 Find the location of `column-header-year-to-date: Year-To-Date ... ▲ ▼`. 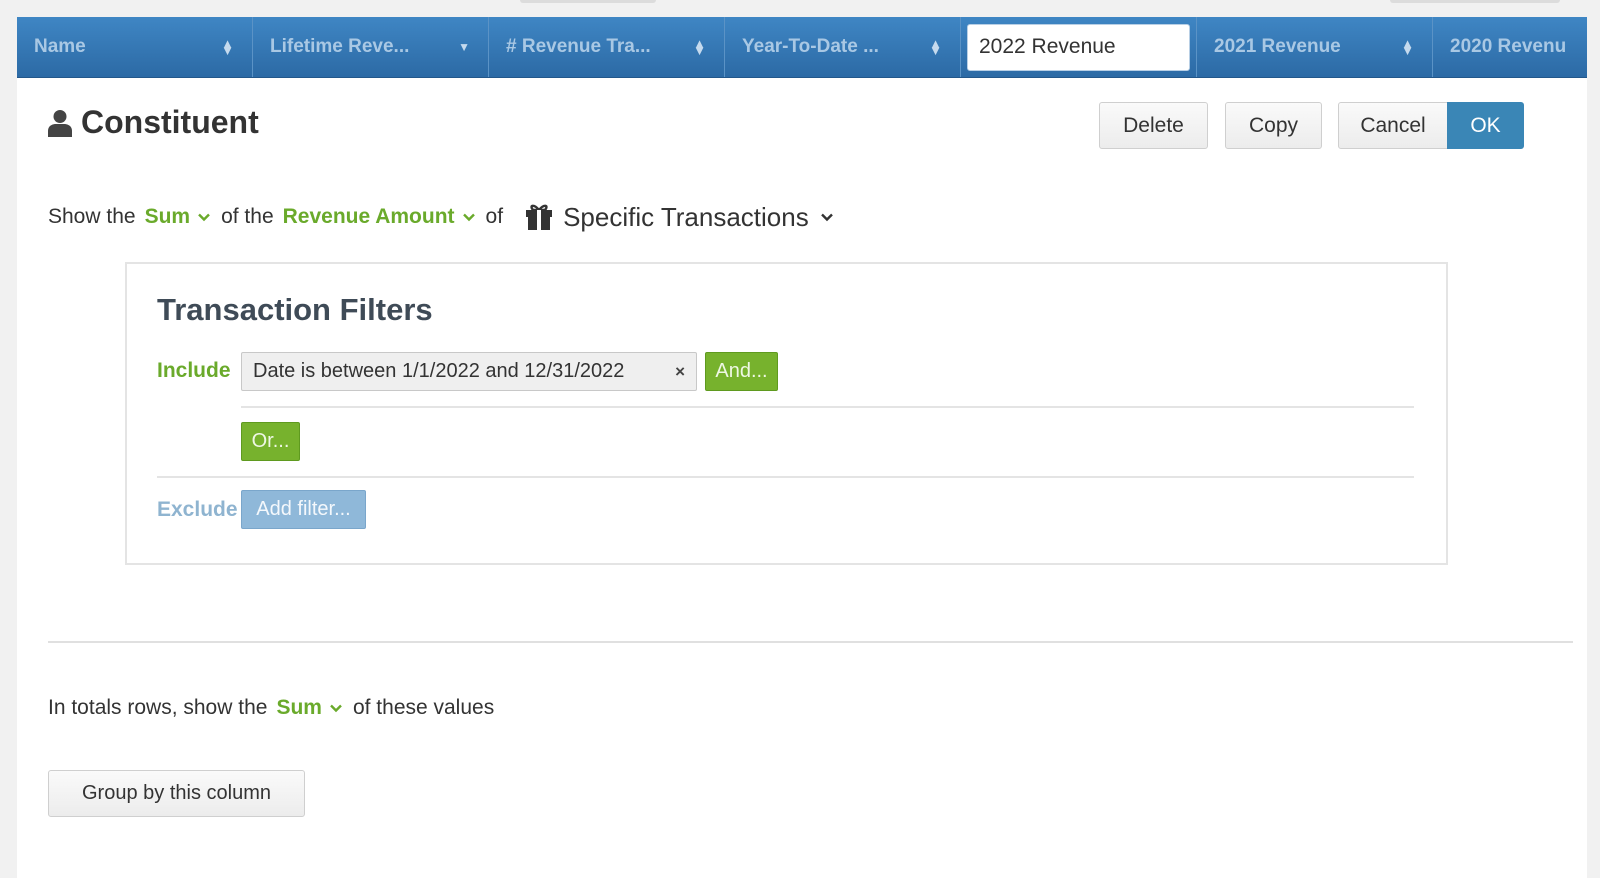

column-header-year-to-date: Year-To-Date ... ▲ ▼ is located at coordinates (843, 47).